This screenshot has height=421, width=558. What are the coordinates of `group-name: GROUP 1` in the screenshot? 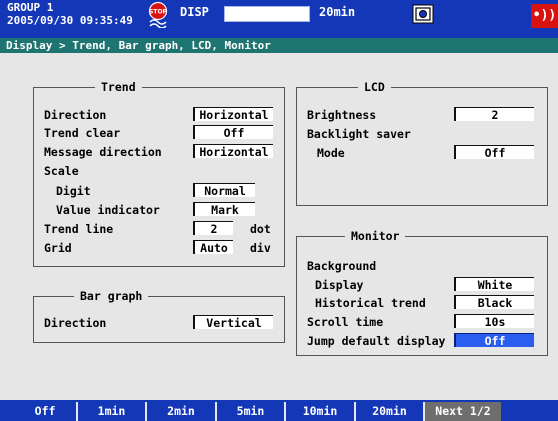 It's located at (30, 7).